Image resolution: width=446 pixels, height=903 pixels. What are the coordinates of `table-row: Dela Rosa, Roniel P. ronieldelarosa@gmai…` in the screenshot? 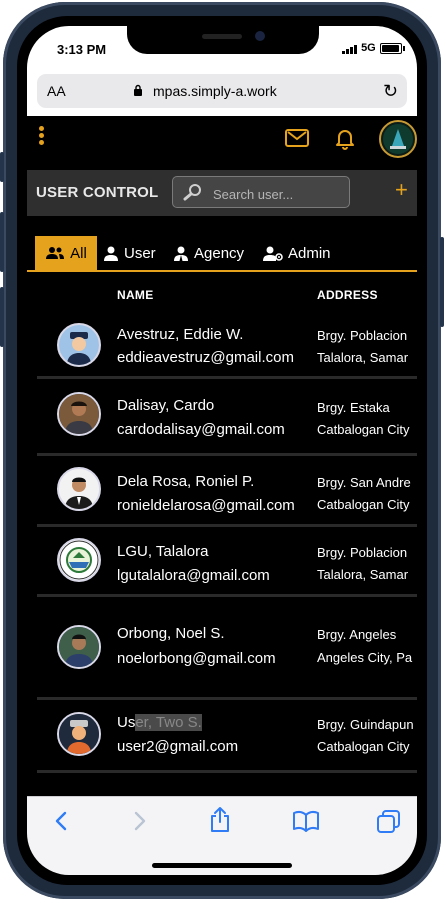 It's located at (227, 491).